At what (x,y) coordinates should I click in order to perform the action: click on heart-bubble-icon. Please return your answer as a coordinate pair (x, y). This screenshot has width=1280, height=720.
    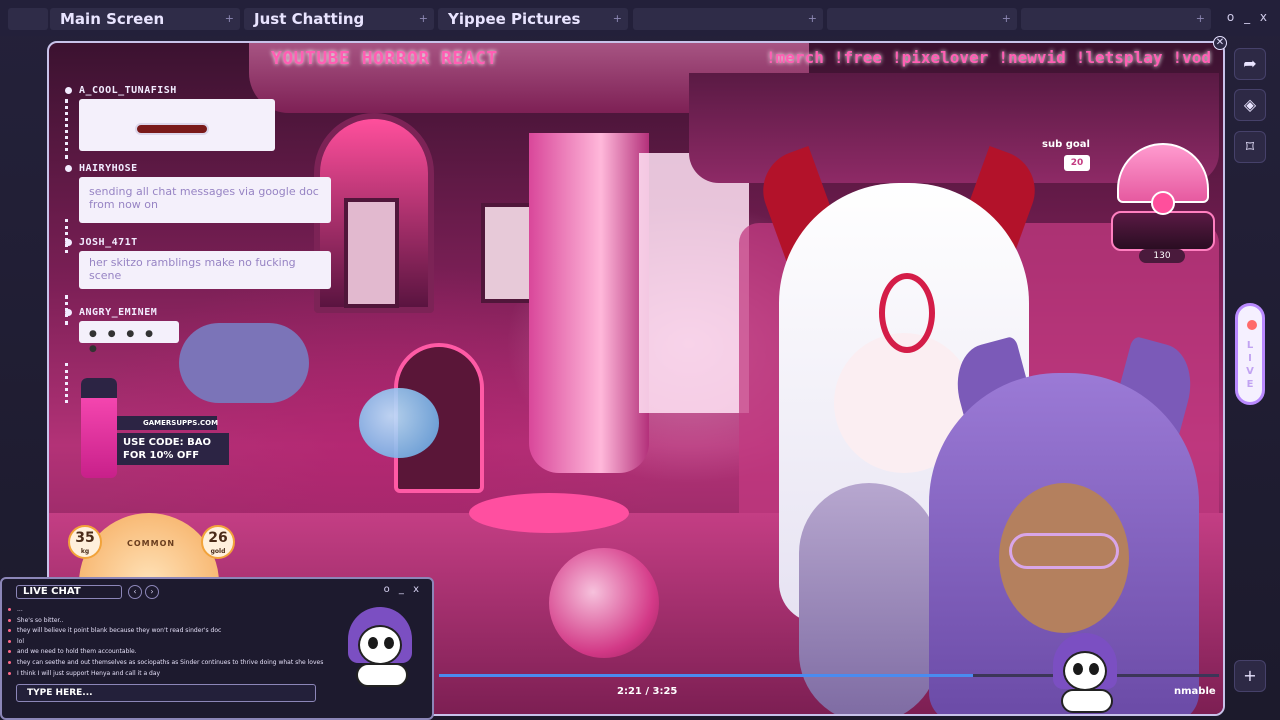
    Looking at the image, I should click on (604, 603).